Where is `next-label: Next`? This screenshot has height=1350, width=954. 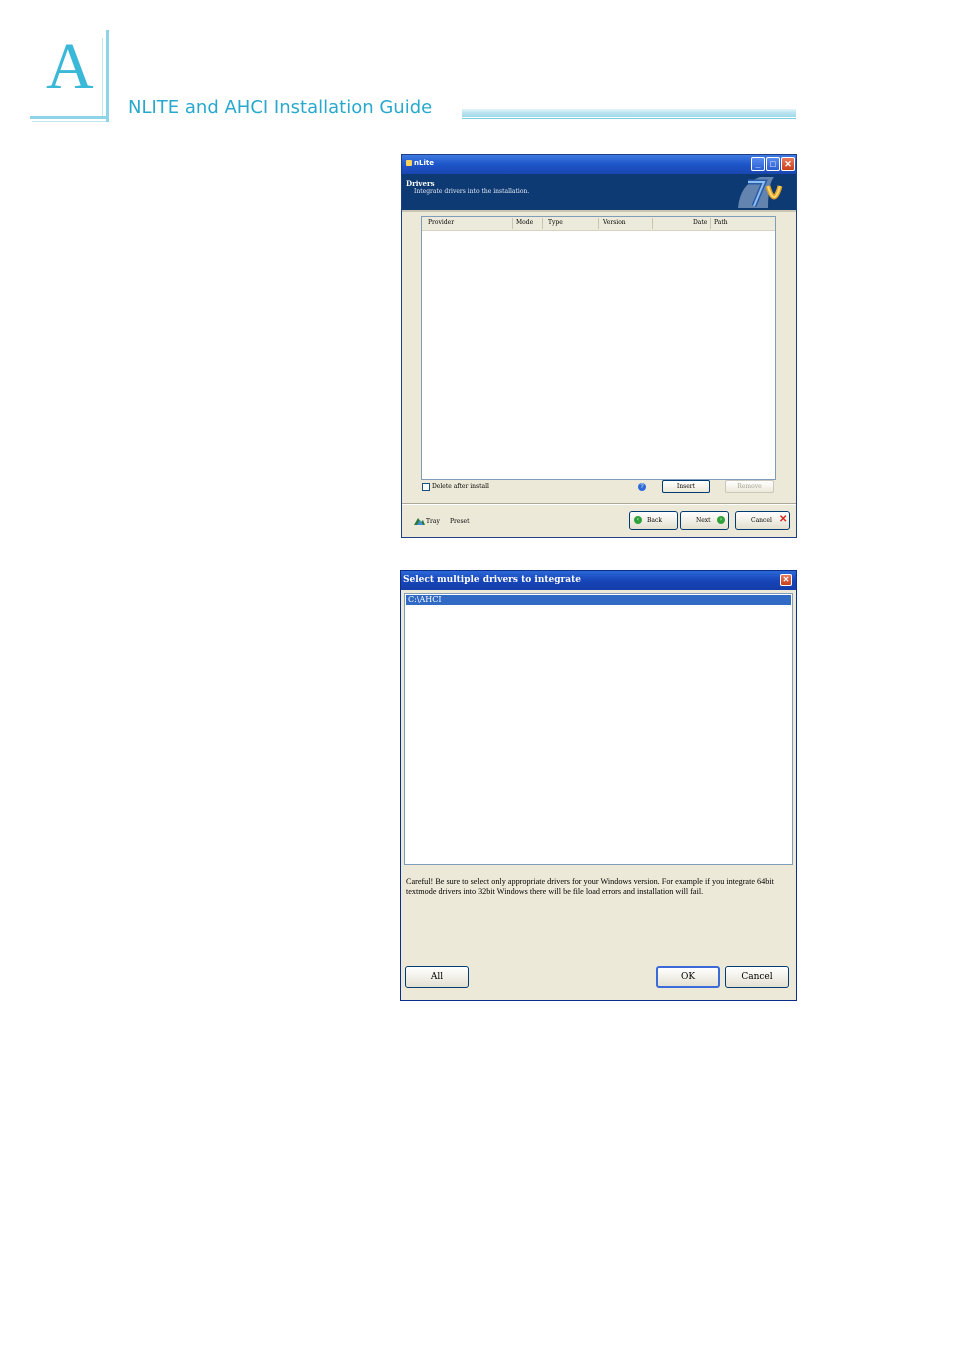
next-label: Next is located at coordinates (703, 520).